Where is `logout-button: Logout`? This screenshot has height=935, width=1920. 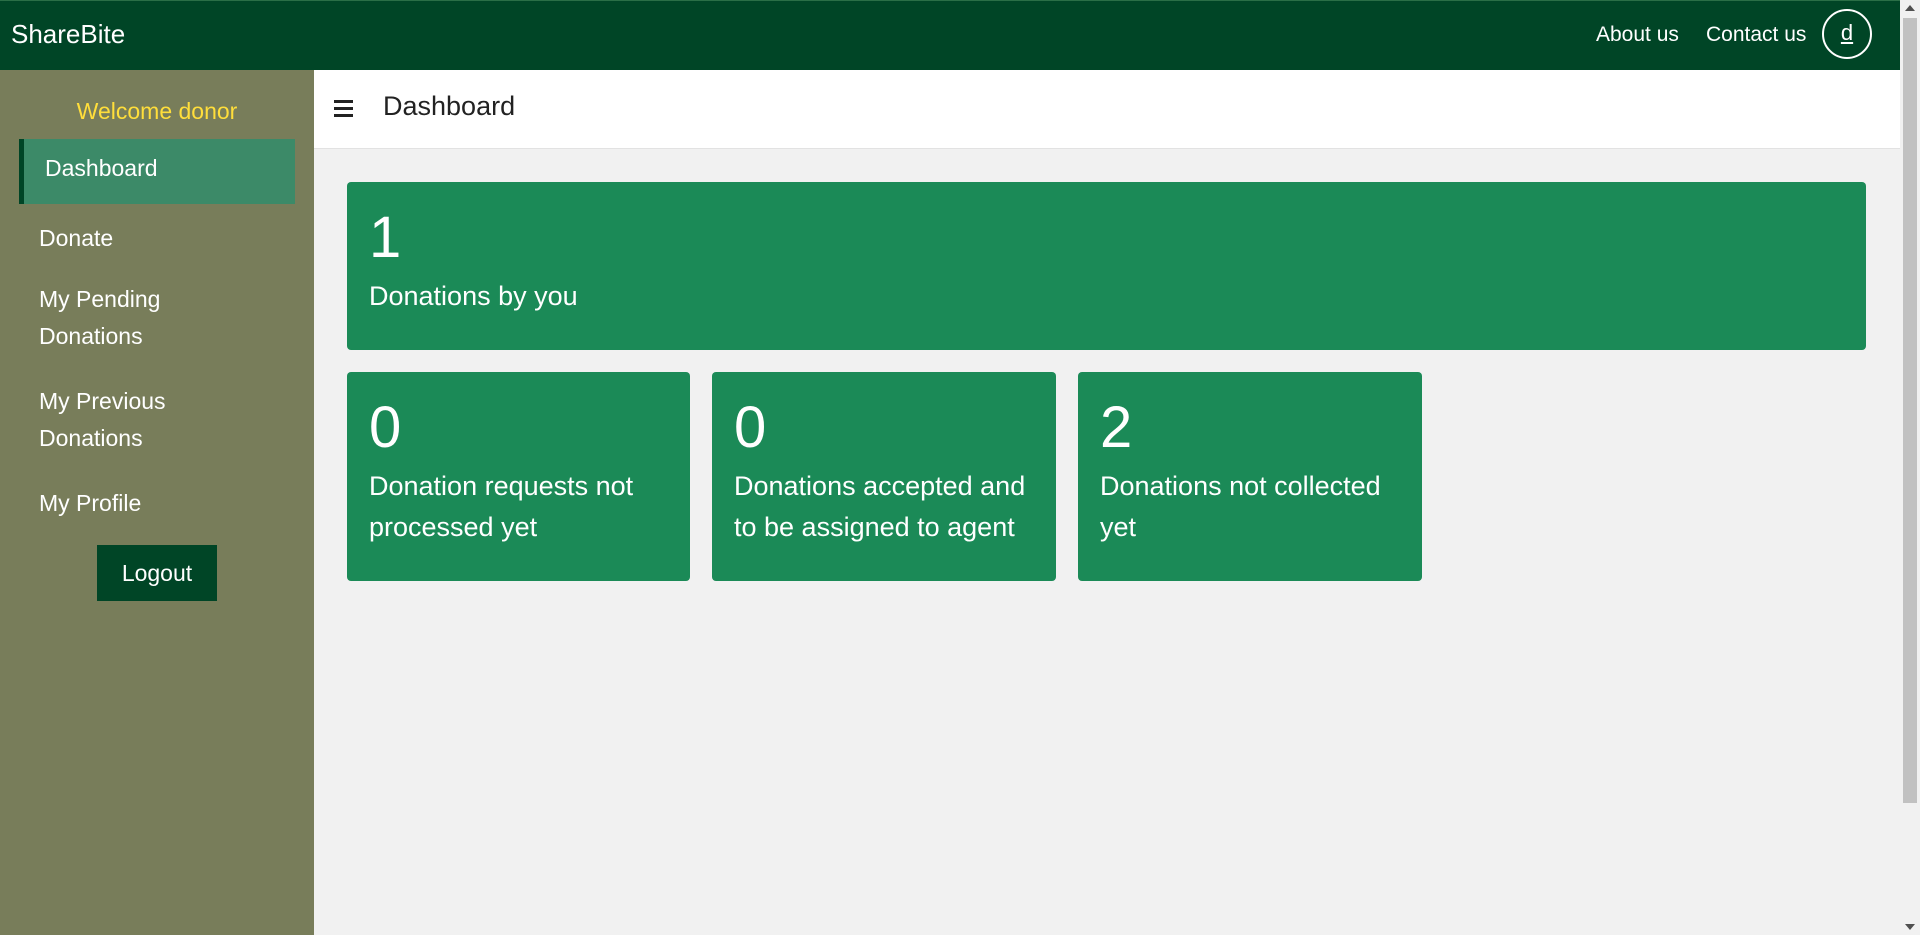 logout-button: Logout is located at coordinates (157, 573).